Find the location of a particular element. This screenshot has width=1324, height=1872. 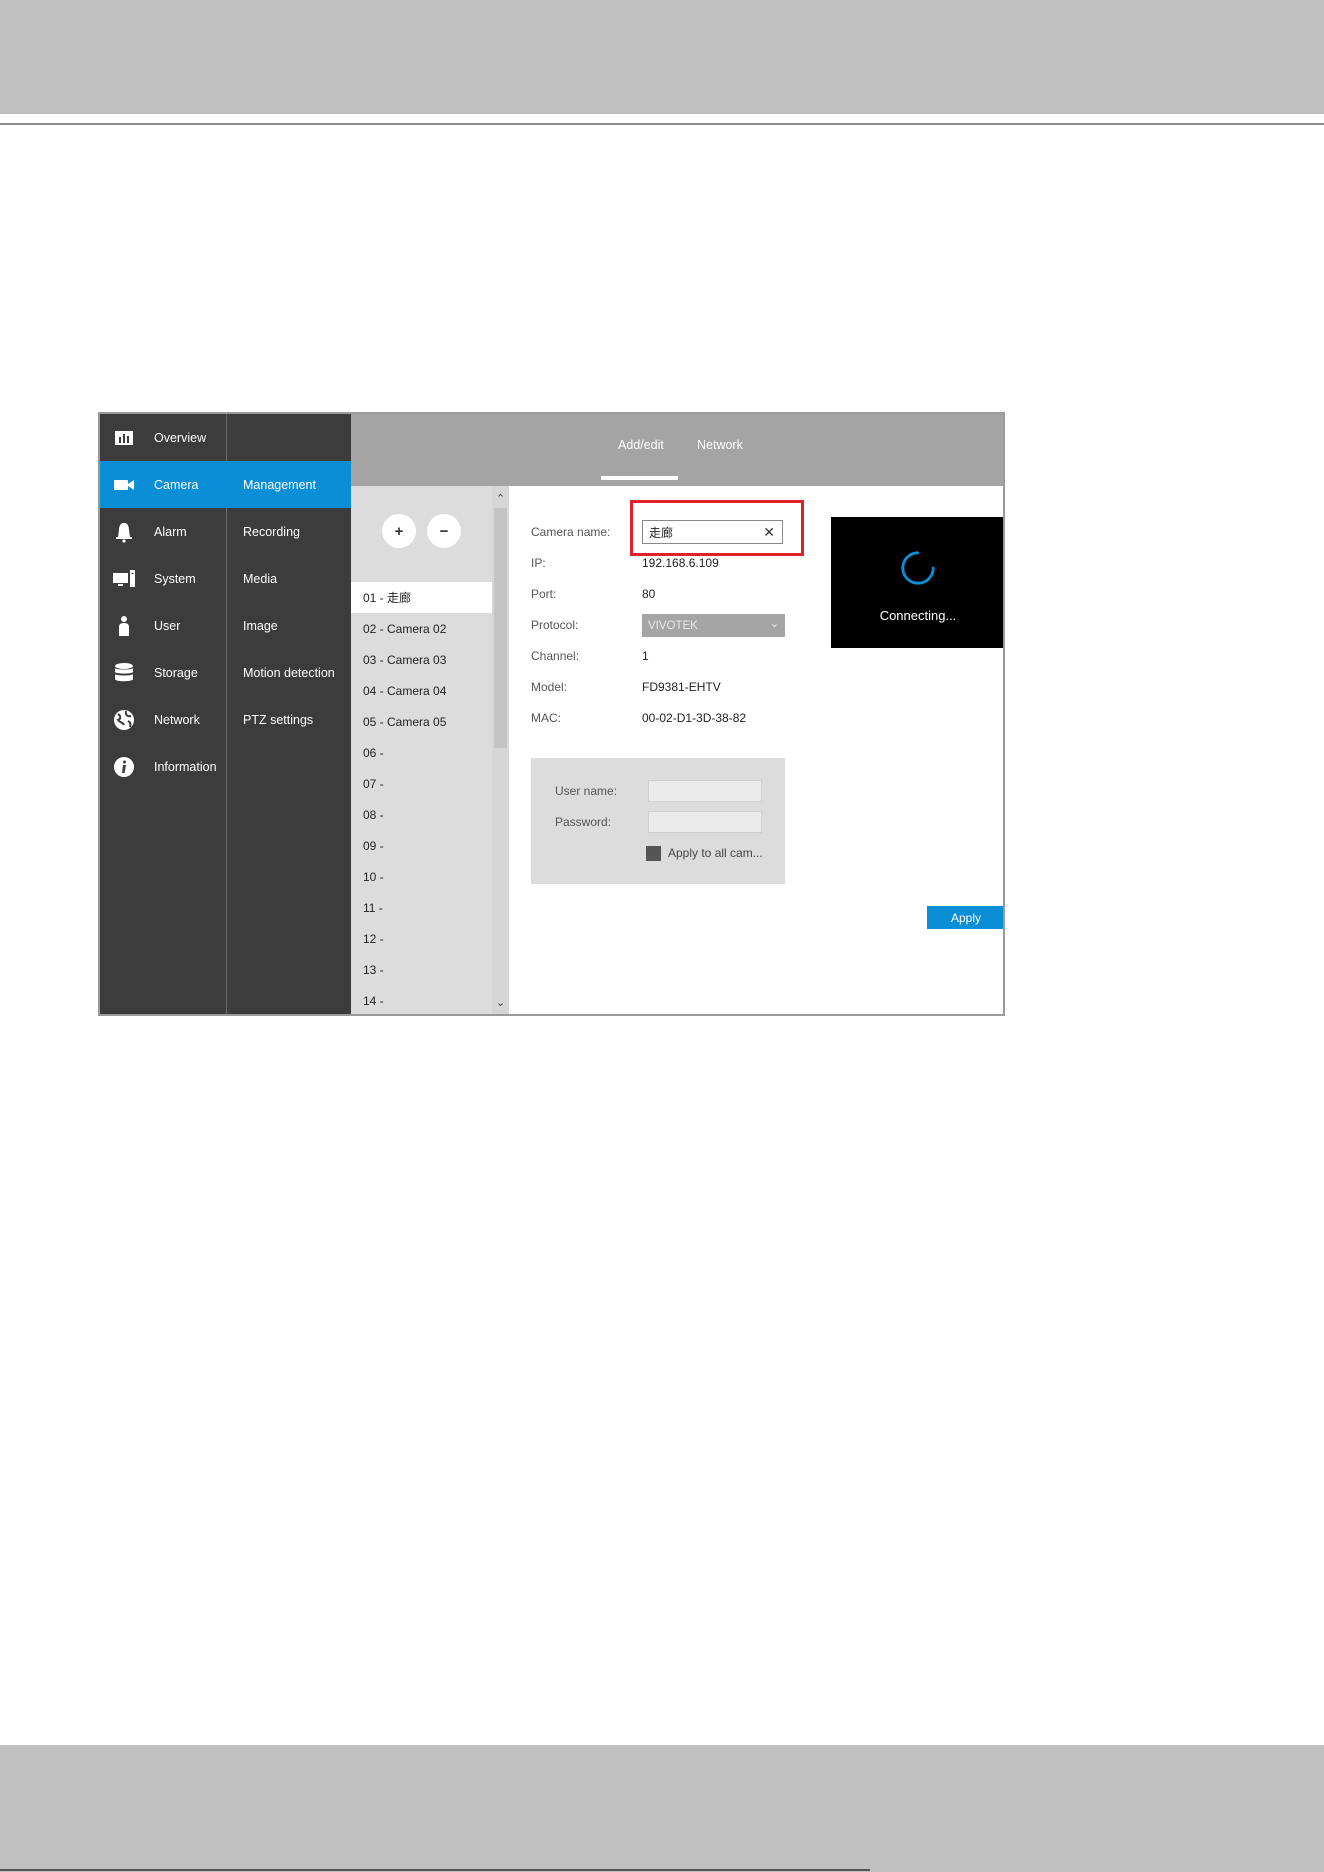

submenu-item-motion-detection: Motion detection is located at coordinates (289, 672).